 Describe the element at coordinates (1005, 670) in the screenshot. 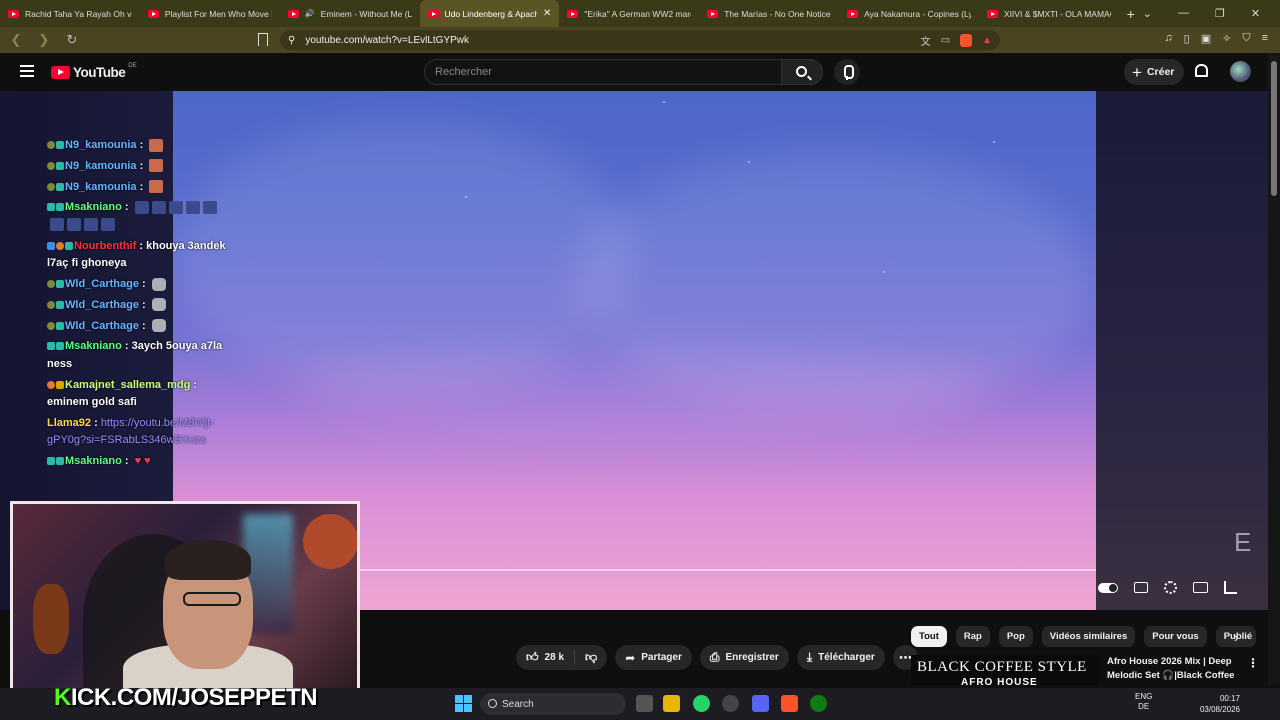

I see `recommendation-thumbnail: BLACK COFFEE STYLE AFRO HOUSE` at that location.